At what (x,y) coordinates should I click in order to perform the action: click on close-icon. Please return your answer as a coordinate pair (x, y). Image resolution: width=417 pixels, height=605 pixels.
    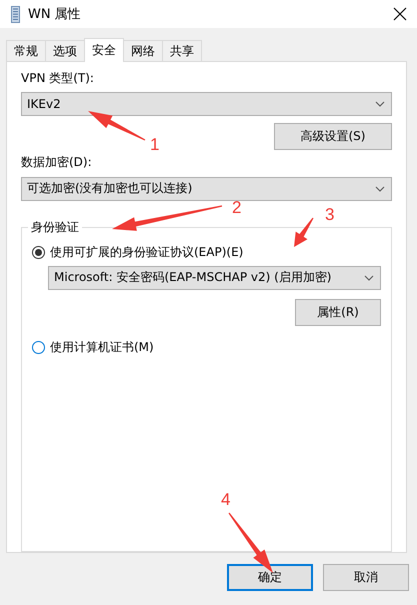
    Looking at the image, I should click on (400, 14).